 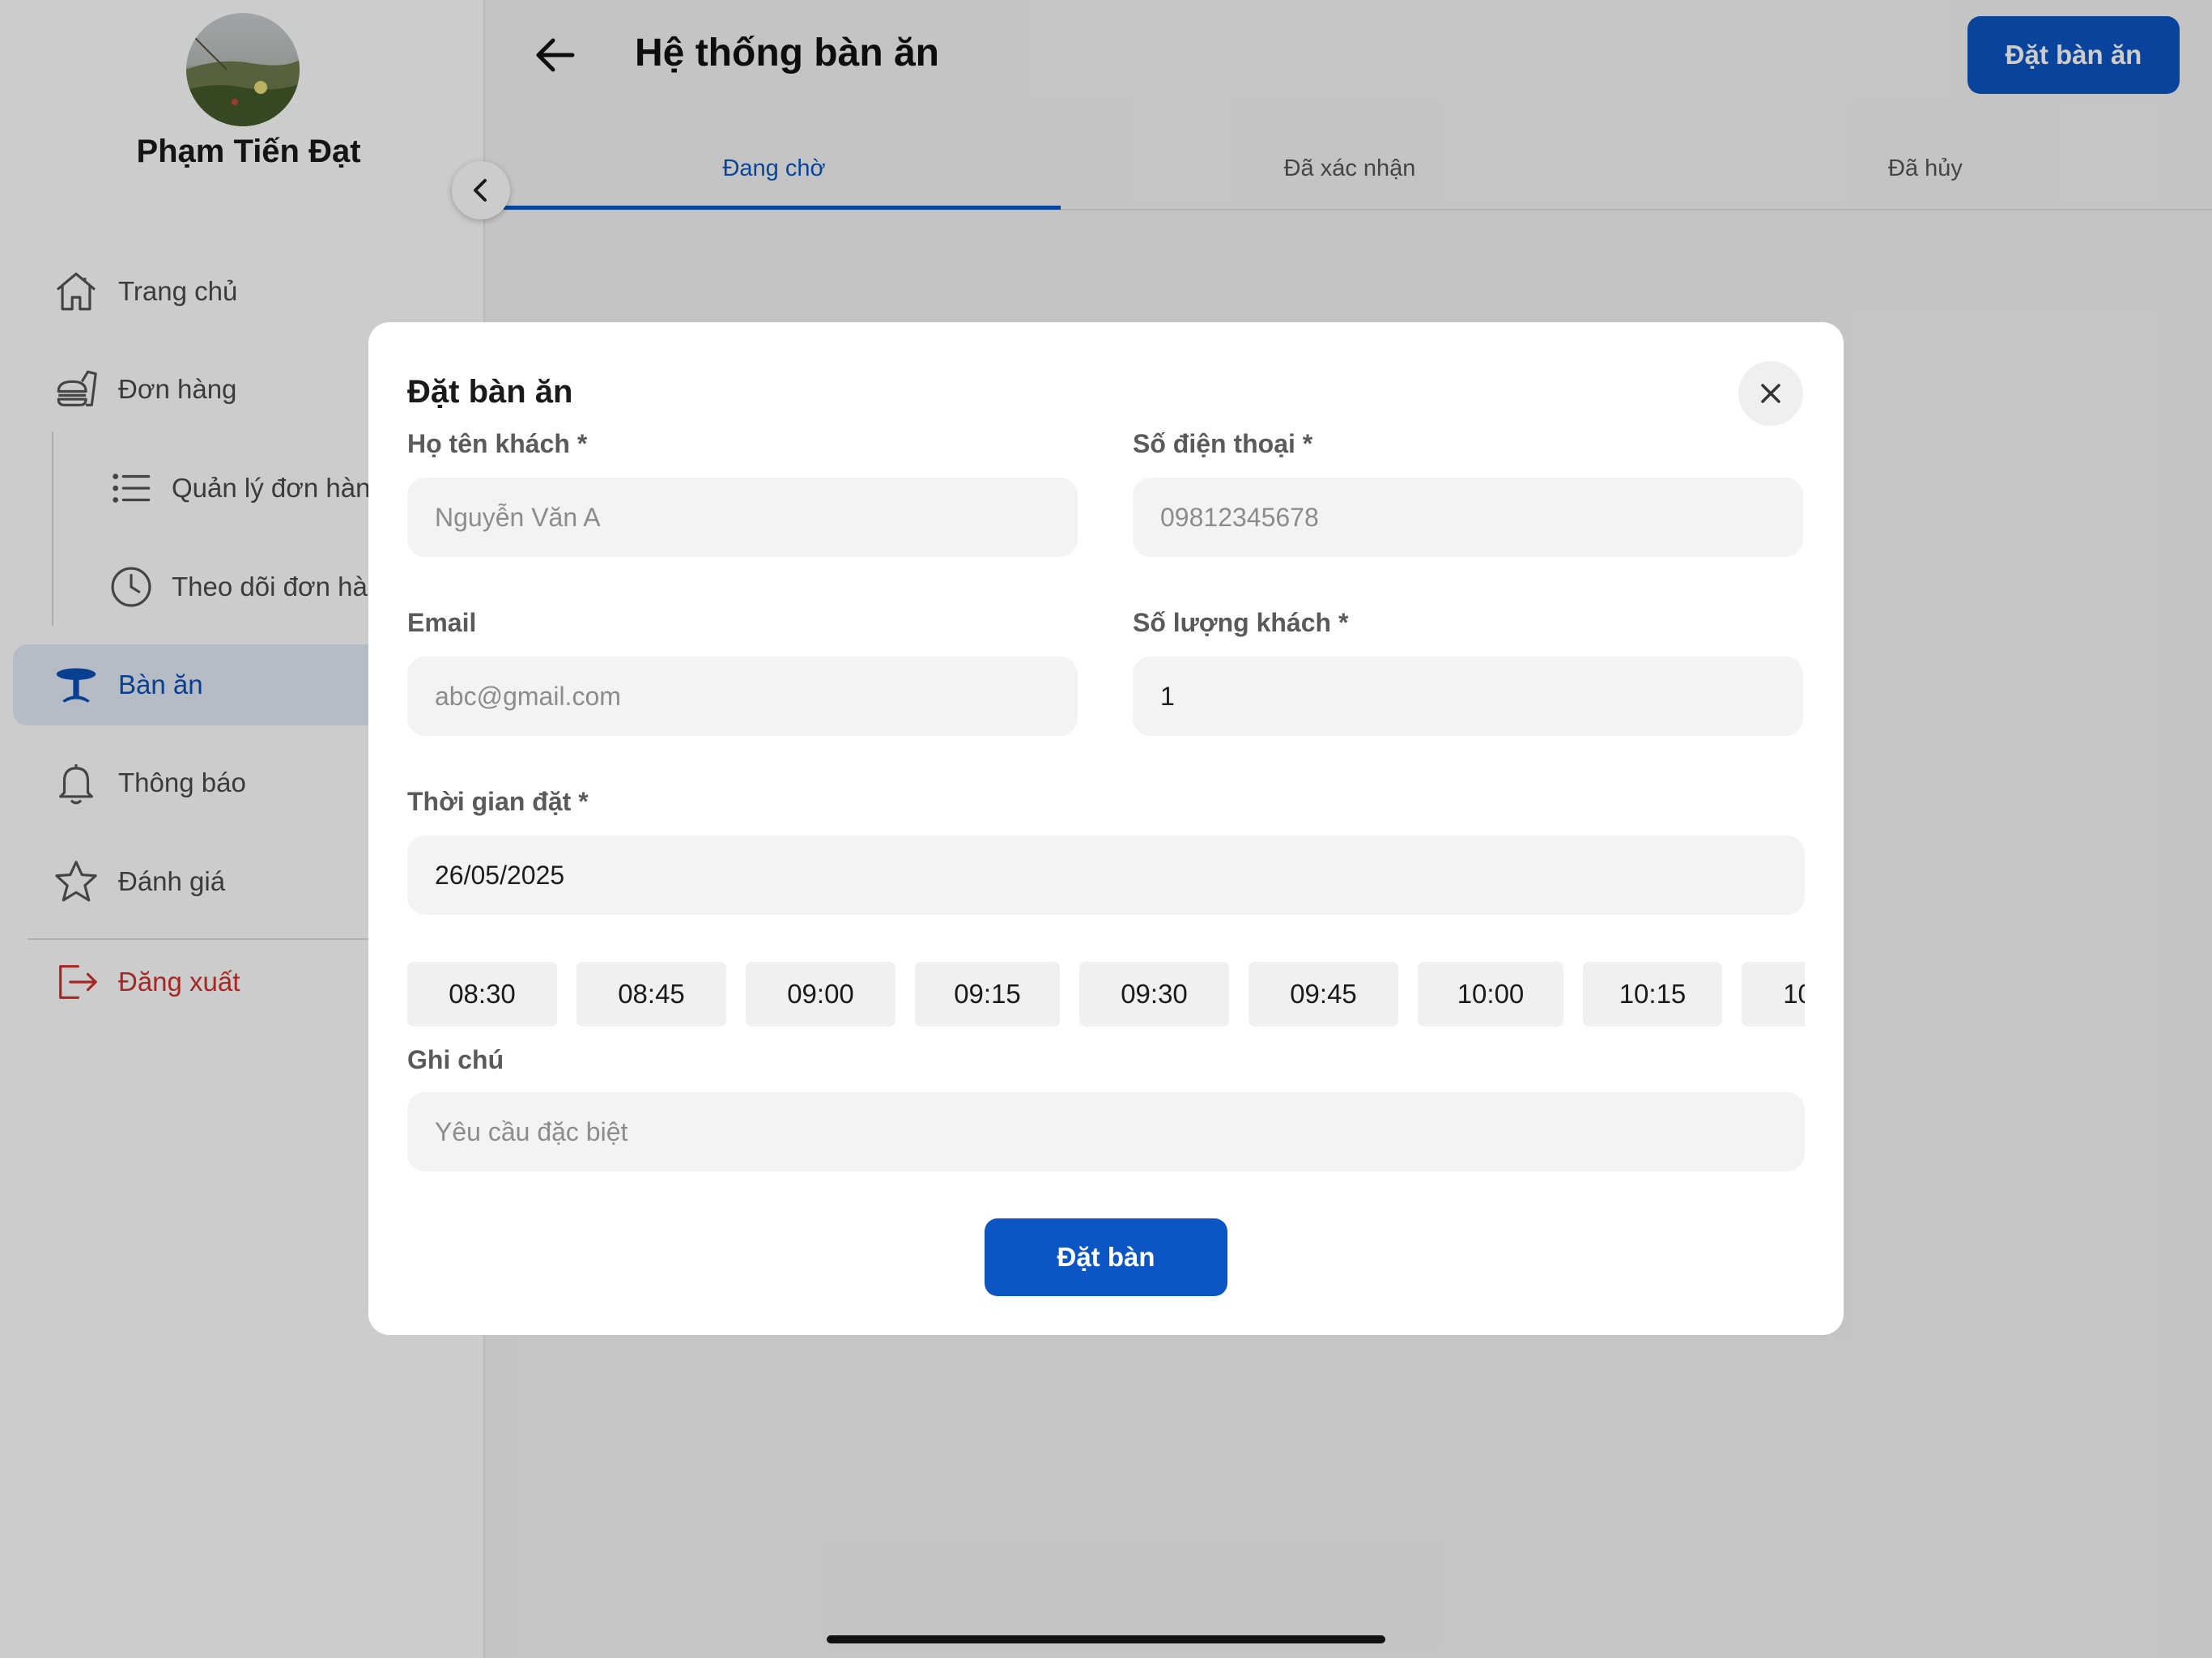 I want to click on close-button, so click(x=1771, y=393).